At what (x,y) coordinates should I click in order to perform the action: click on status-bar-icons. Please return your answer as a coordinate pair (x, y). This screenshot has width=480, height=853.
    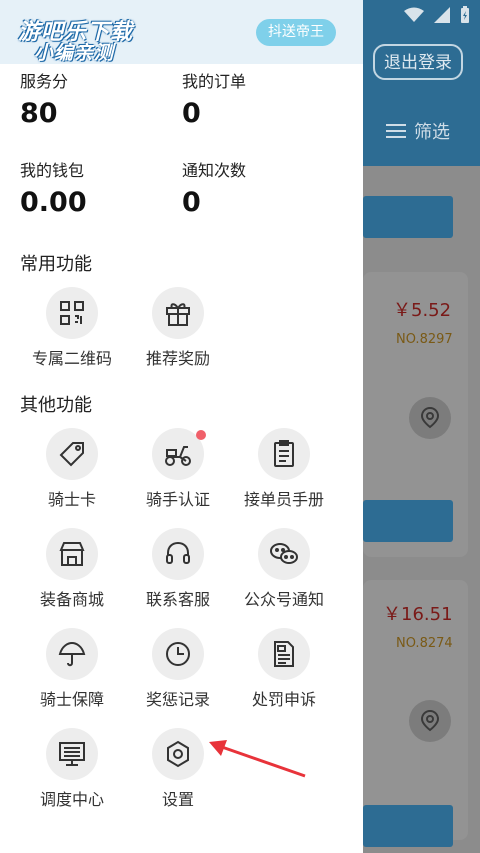
    Looking at the image, I should click on (437, 15).